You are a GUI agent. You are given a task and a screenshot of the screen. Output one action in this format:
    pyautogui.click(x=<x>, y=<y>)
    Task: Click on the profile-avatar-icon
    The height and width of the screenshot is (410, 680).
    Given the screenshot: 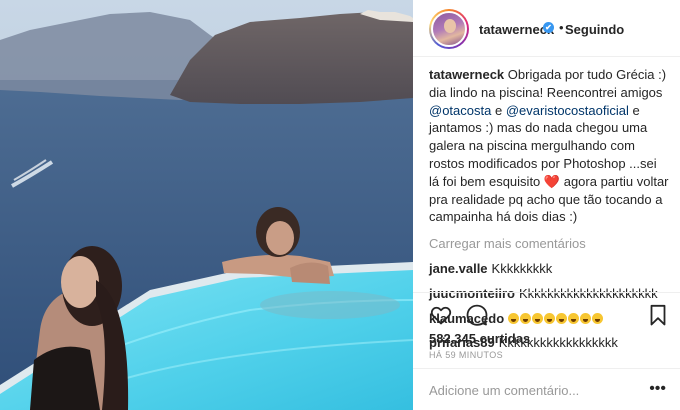 What is the action you would take?
    pyautogui.click(x=449, y=29)
    